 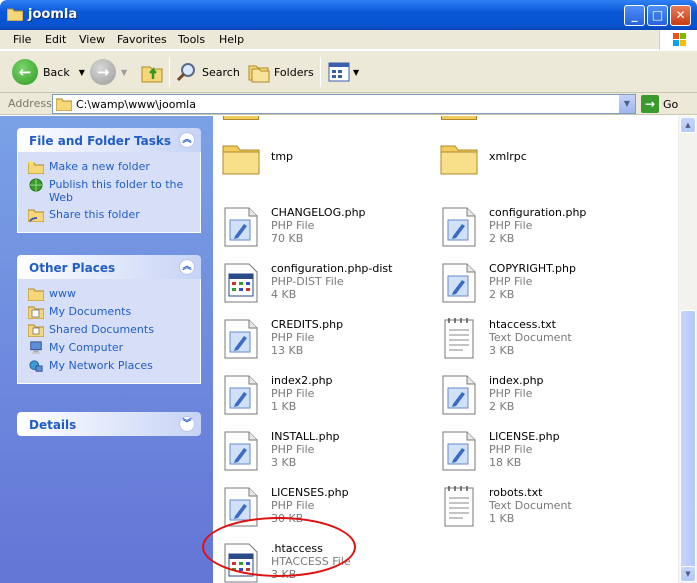 I want to click on folders-icon, so click(x=259, y=74).